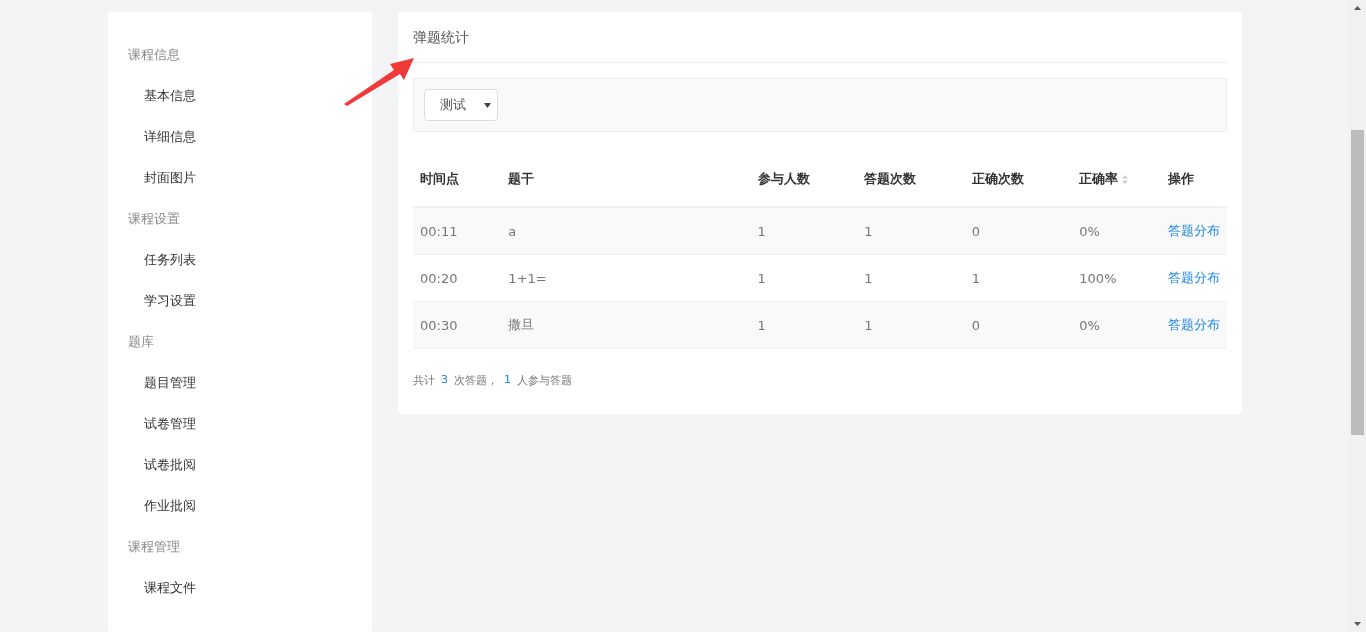 The image size is (1366, 632). I want to click on summary-text: 共计 3 次答题， 1 人参与答题, so click(493, 380).